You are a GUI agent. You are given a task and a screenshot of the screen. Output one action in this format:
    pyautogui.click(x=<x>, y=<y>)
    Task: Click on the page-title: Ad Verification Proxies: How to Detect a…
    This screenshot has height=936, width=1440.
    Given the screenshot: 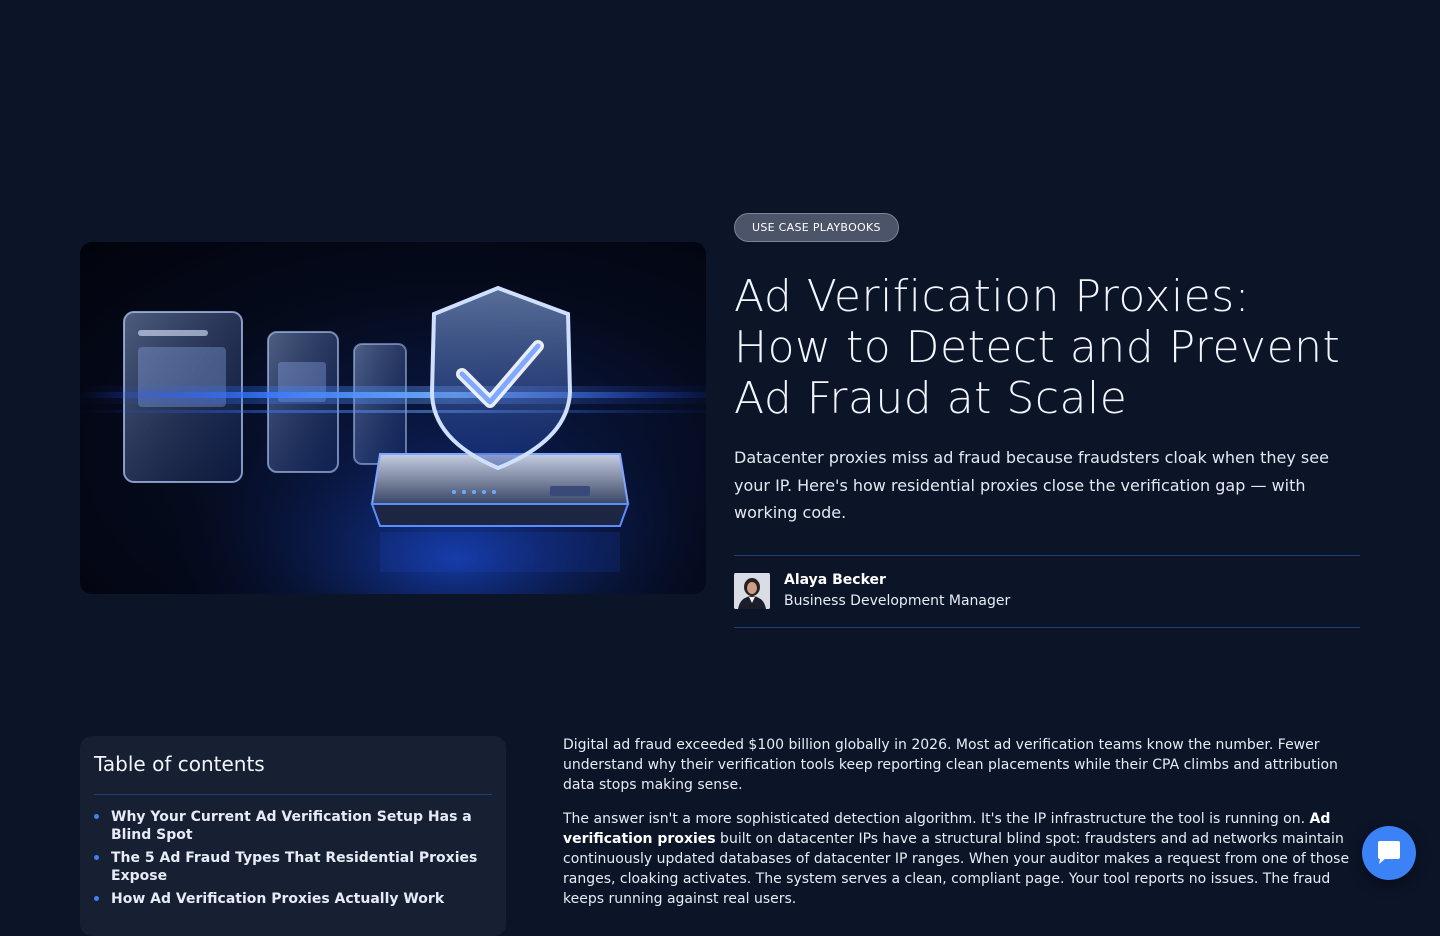 What is the action you would take?
    pyautogui.click(x=1037, y=347)
    